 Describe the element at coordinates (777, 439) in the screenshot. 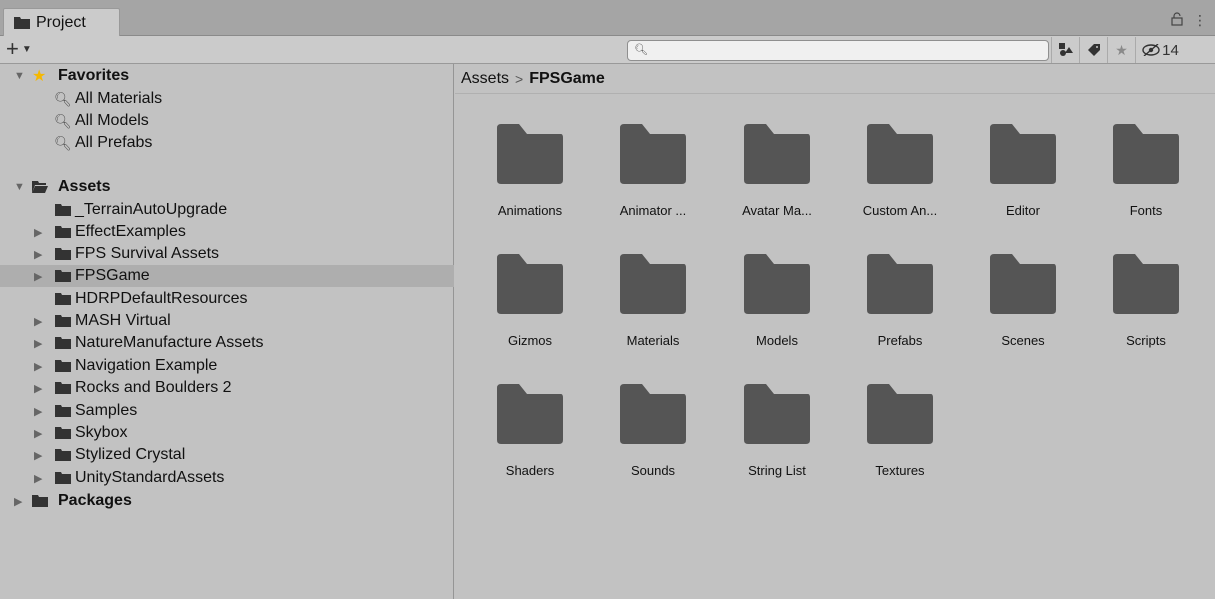

I see `folder-item: String List` at that location.